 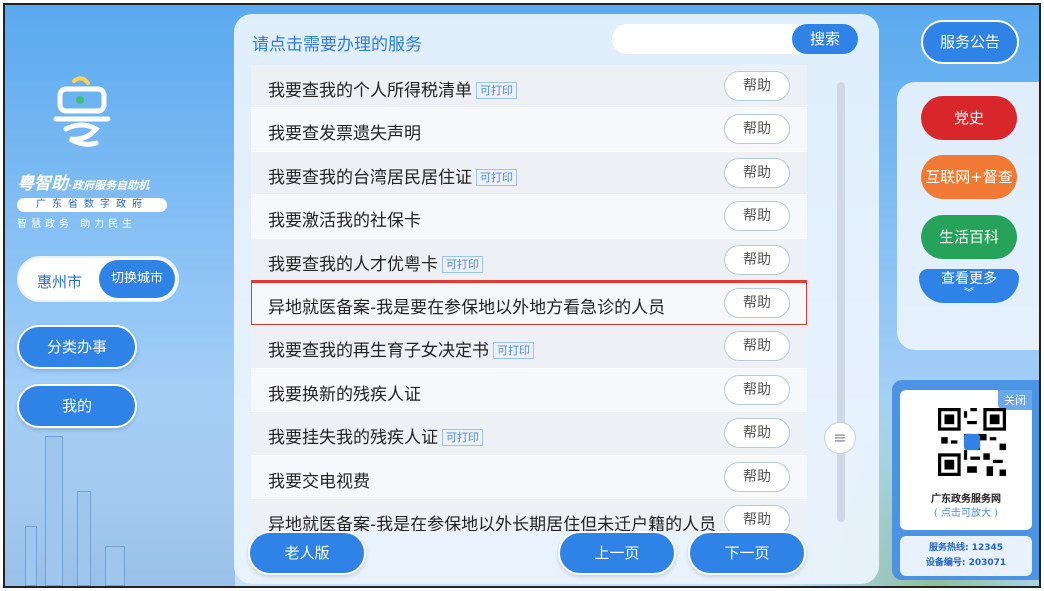 What do you see at coordinates (966, 563) in the screenshot?
I see `device-id-text: 设备编号: 203071` at bounding box center [966, 563].